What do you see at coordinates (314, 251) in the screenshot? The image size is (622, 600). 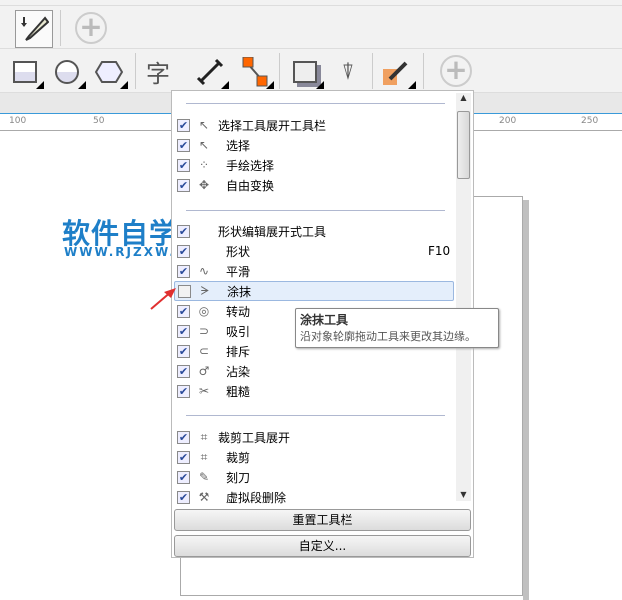 I see `menu-item: ✔ 形状 F10` at bounding box center [314, 251].